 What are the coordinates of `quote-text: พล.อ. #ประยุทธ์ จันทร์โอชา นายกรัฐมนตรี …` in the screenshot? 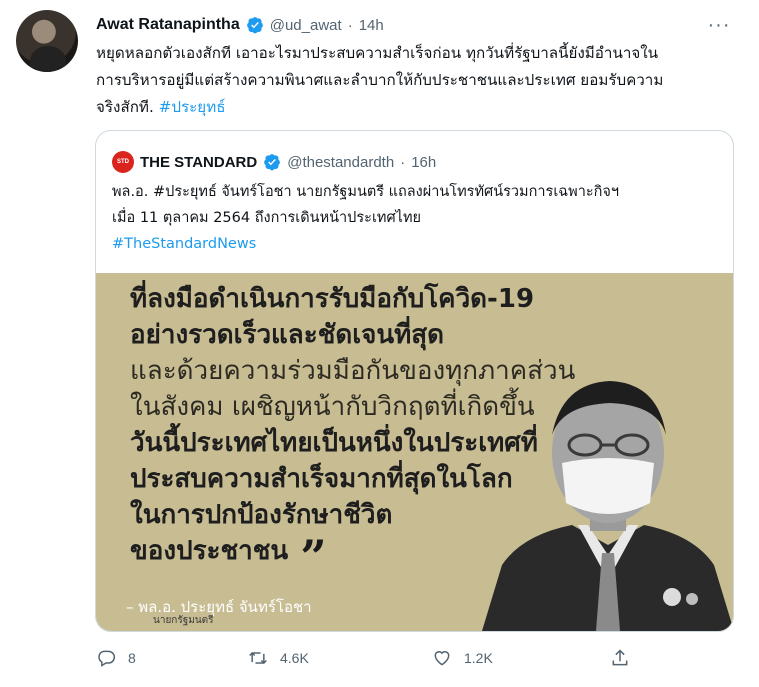 It's located at (417, 218).